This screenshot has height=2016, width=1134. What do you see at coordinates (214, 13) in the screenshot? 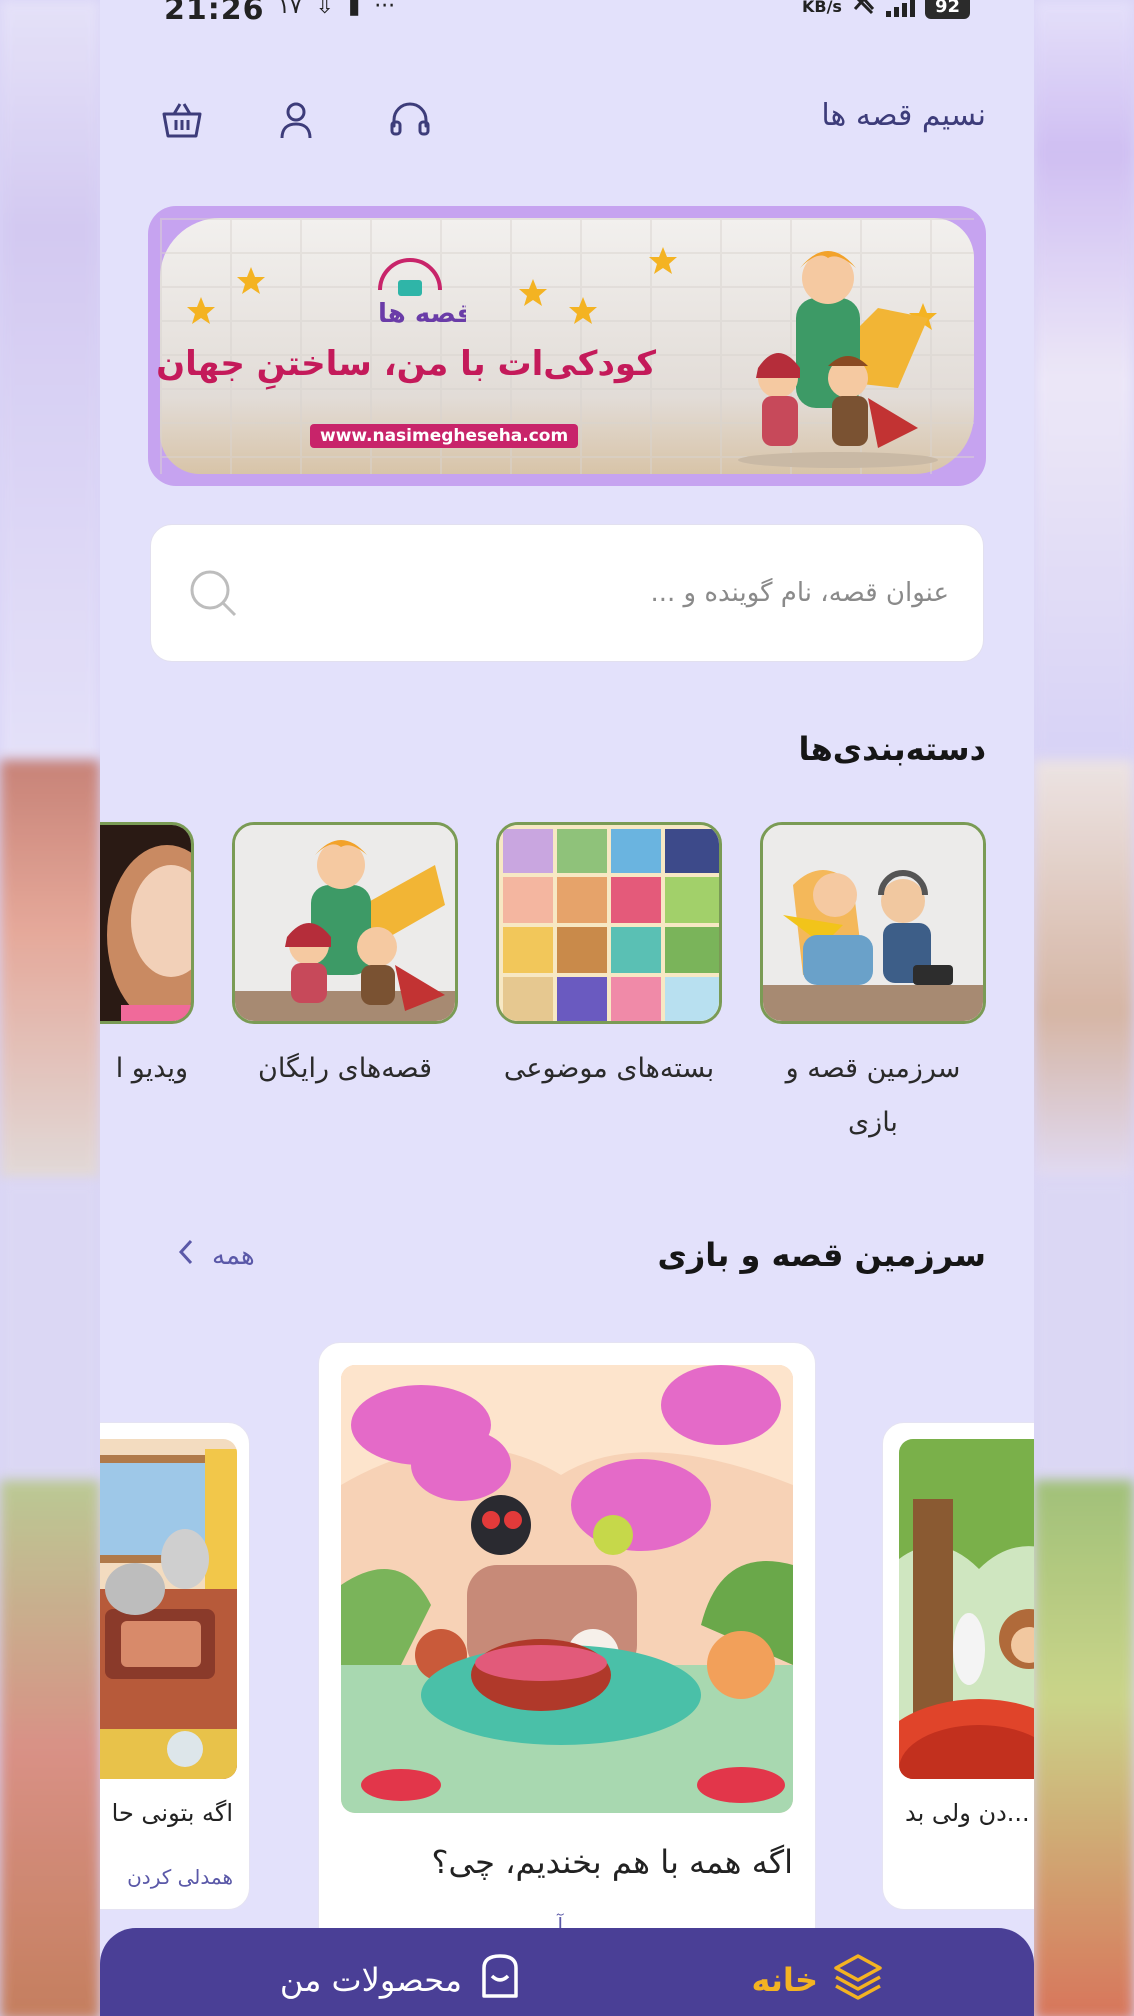
I see `status-time: 21:26` at bounding box center [214, 13].